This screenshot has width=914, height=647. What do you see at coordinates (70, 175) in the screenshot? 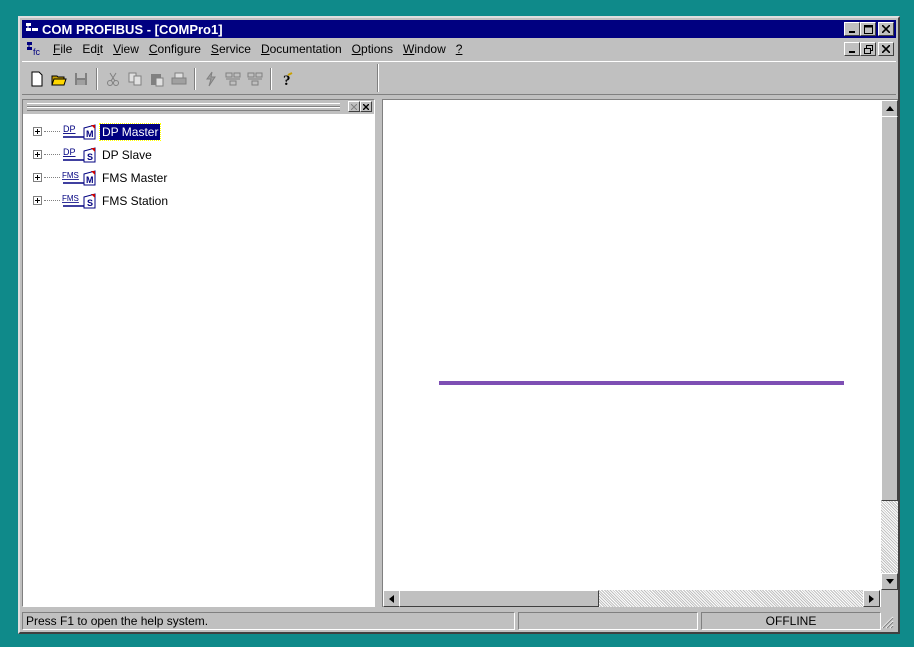
I see `icon-text: FMS` at bounding box center [70, 175].